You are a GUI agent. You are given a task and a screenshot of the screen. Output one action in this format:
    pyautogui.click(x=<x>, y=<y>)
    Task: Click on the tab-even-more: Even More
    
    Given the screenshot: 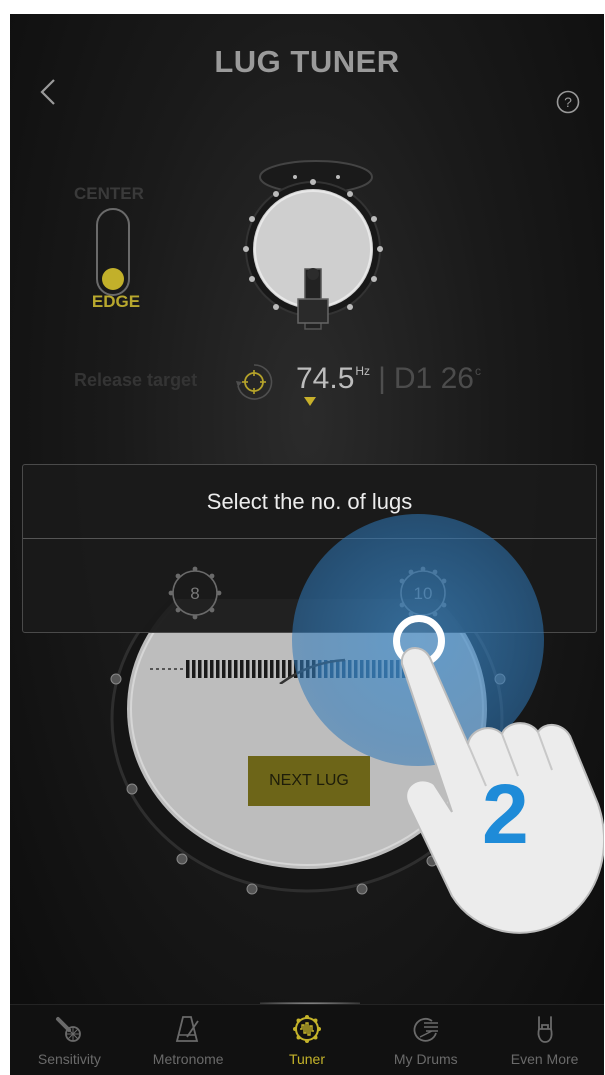 What is the action you would take?
    pyautogui.click(x=544, y=1040)
    